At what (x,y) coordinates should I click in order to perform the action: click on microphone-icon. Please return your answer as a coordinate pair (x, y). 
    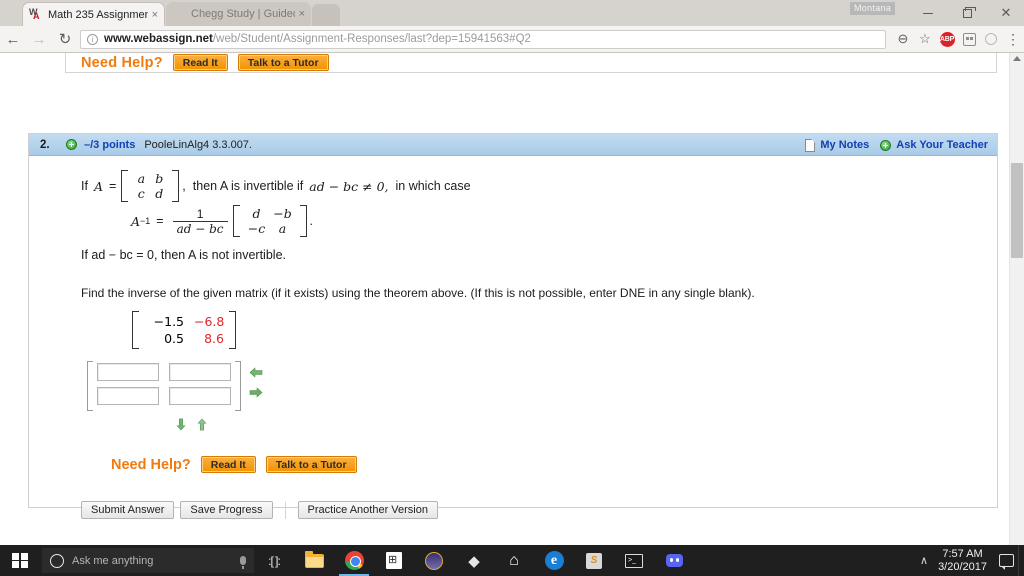
    Looking at the image, I should click on (243, 562).